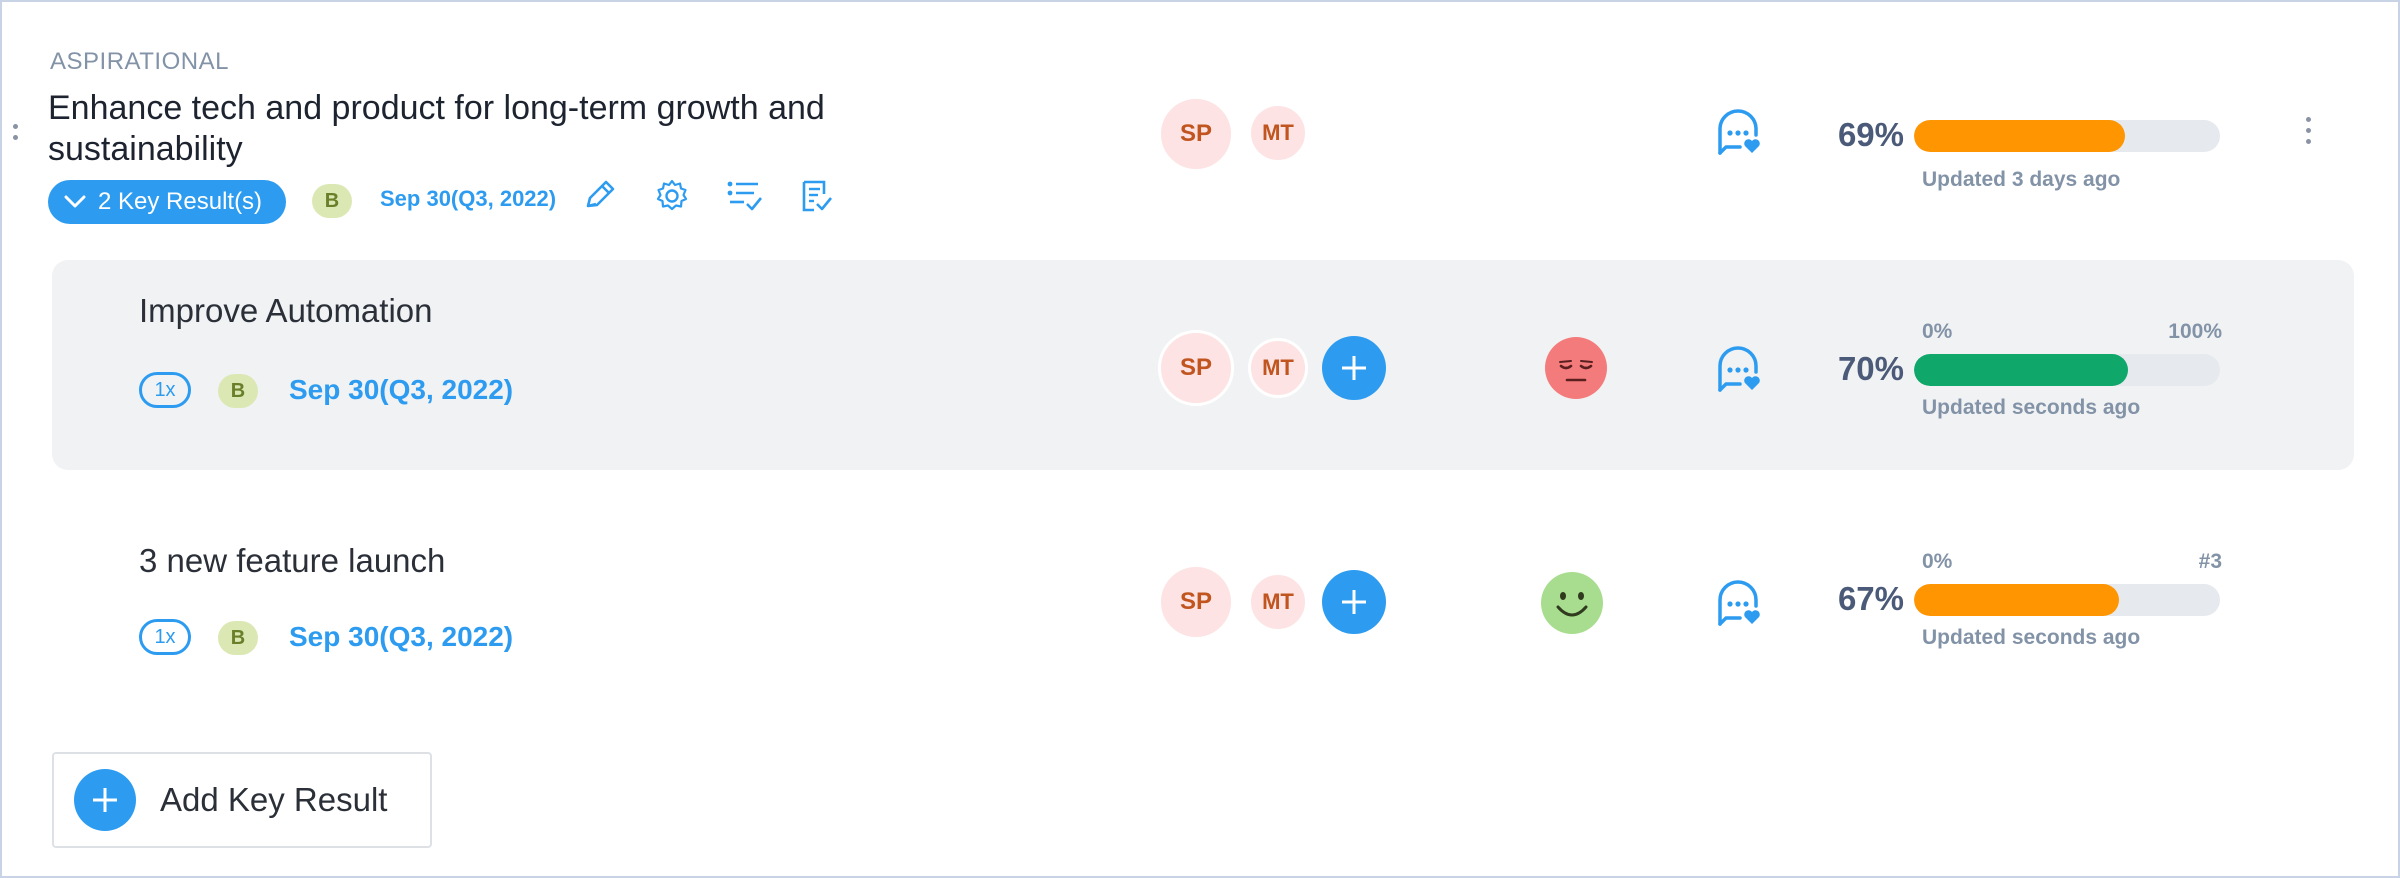 Image resolution: width=2400 pixels, height=878 pixels. Describe the element at coordinates (292, 561) in the screenshot. I see `key-result-title: 3 new feature launch` at that location.